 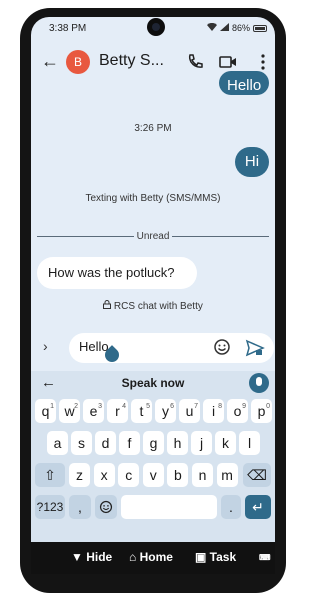 What do you see at coordinates (129, 475) in the screenshot?
I see `key-c: c` at bounding box center [129, 475].